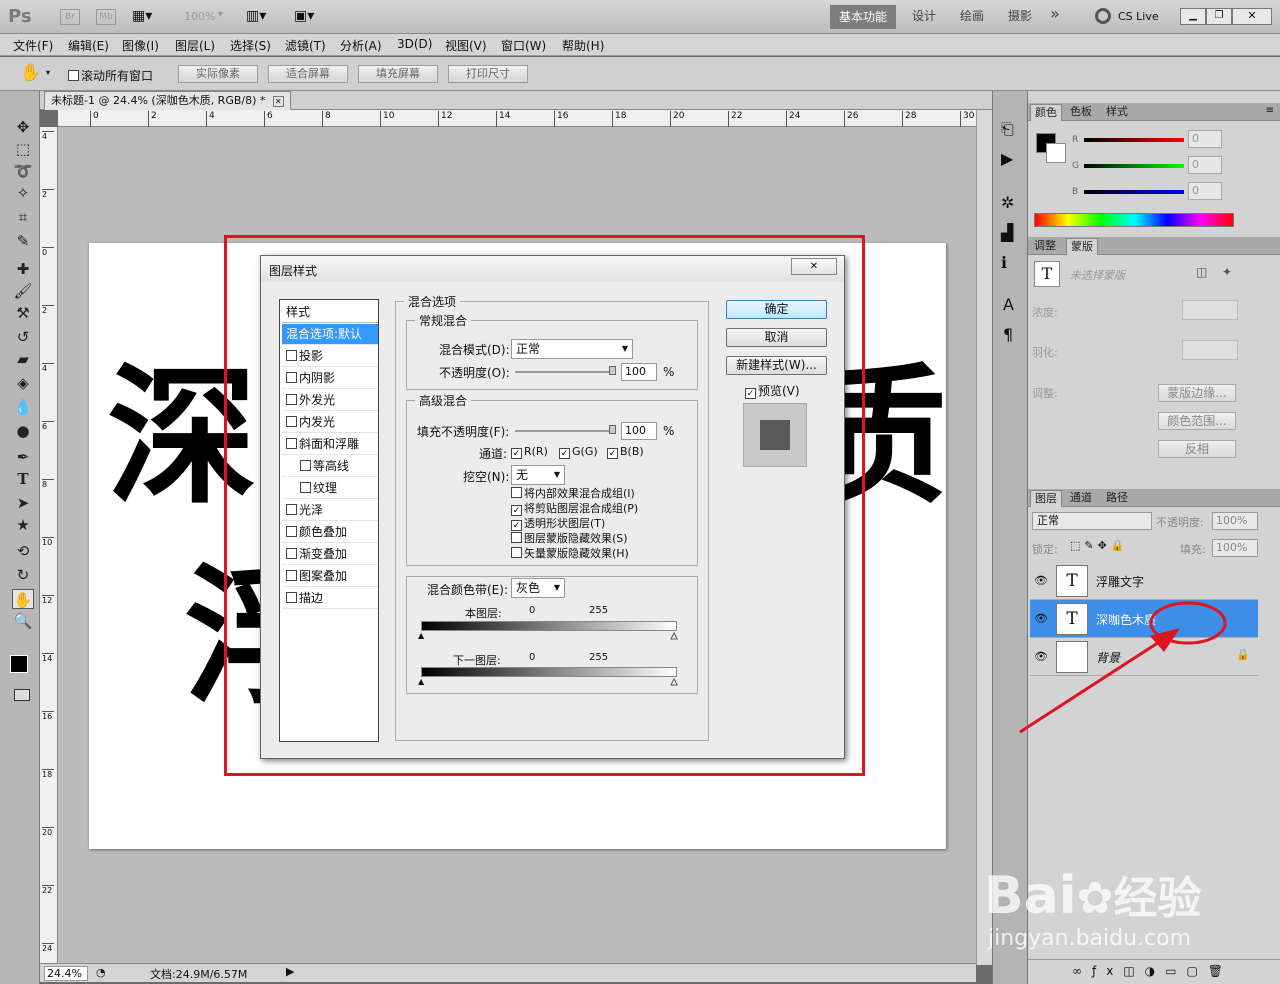  What do you see at coordinates (1157, 898) in the screenshot?
I see `watermark-brand-text2: 经验` at bounding box center [1157, 898].